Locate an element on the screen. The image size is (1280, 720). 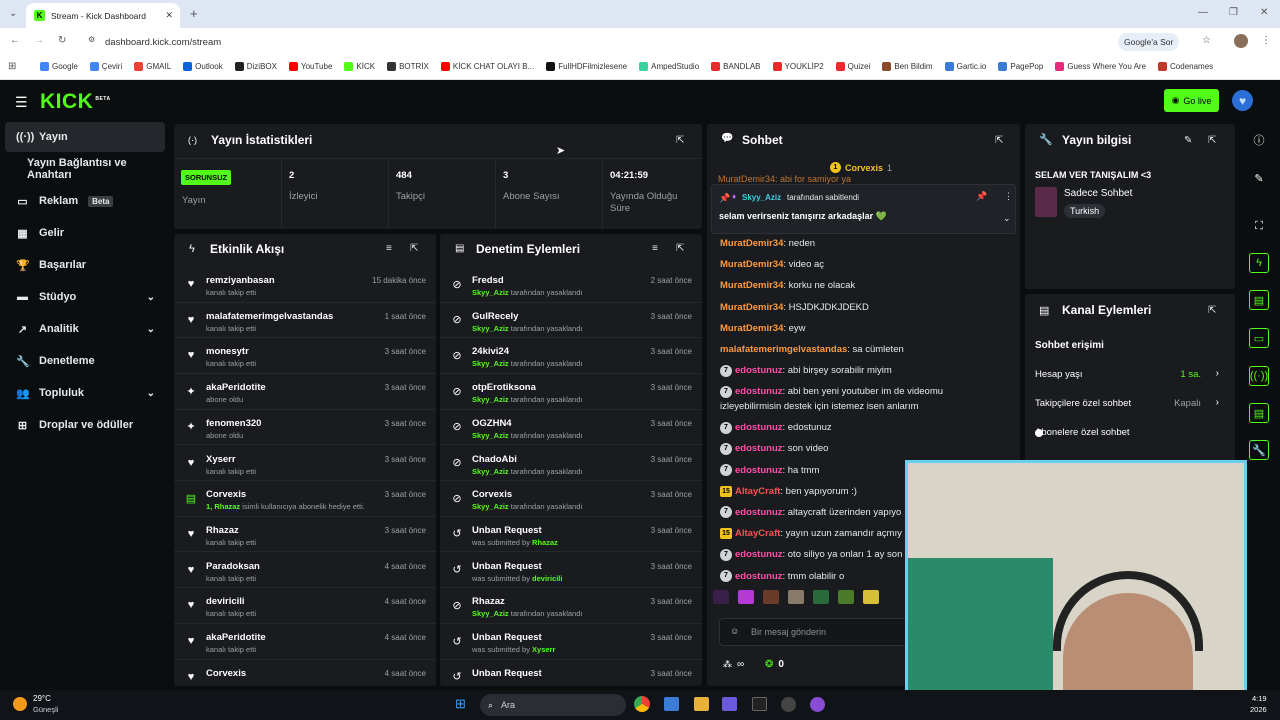
activity-user: malafatemerimgelvastandas is located at coordinates (269, 316).